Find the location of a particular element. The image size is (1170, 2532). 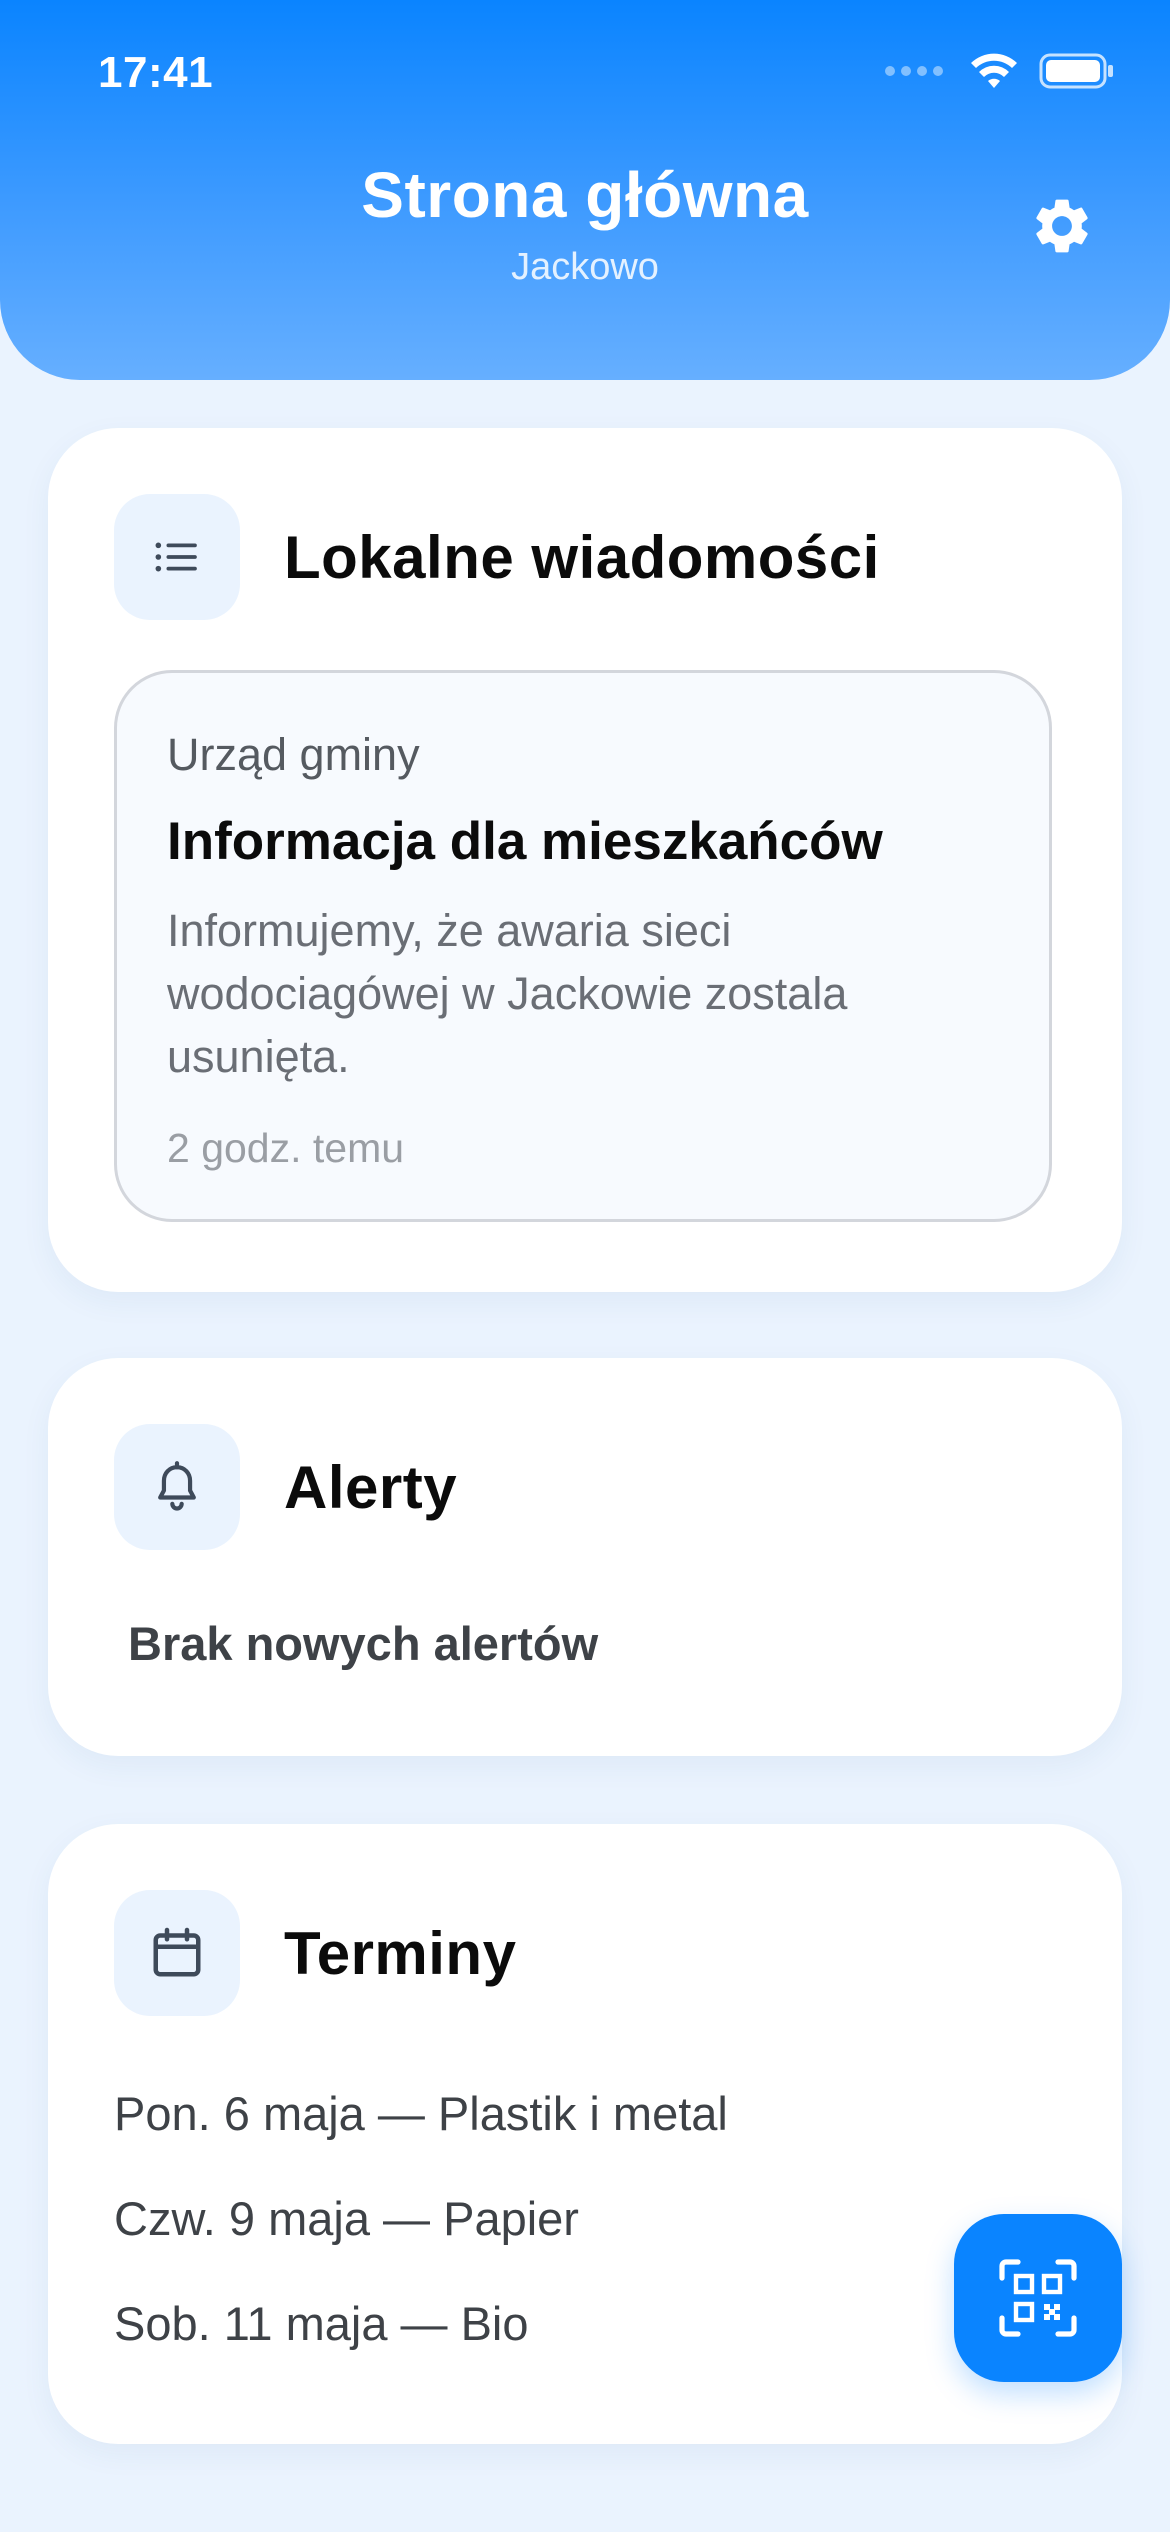

qr-scan-icon is located at coordinates (1038, 2298).